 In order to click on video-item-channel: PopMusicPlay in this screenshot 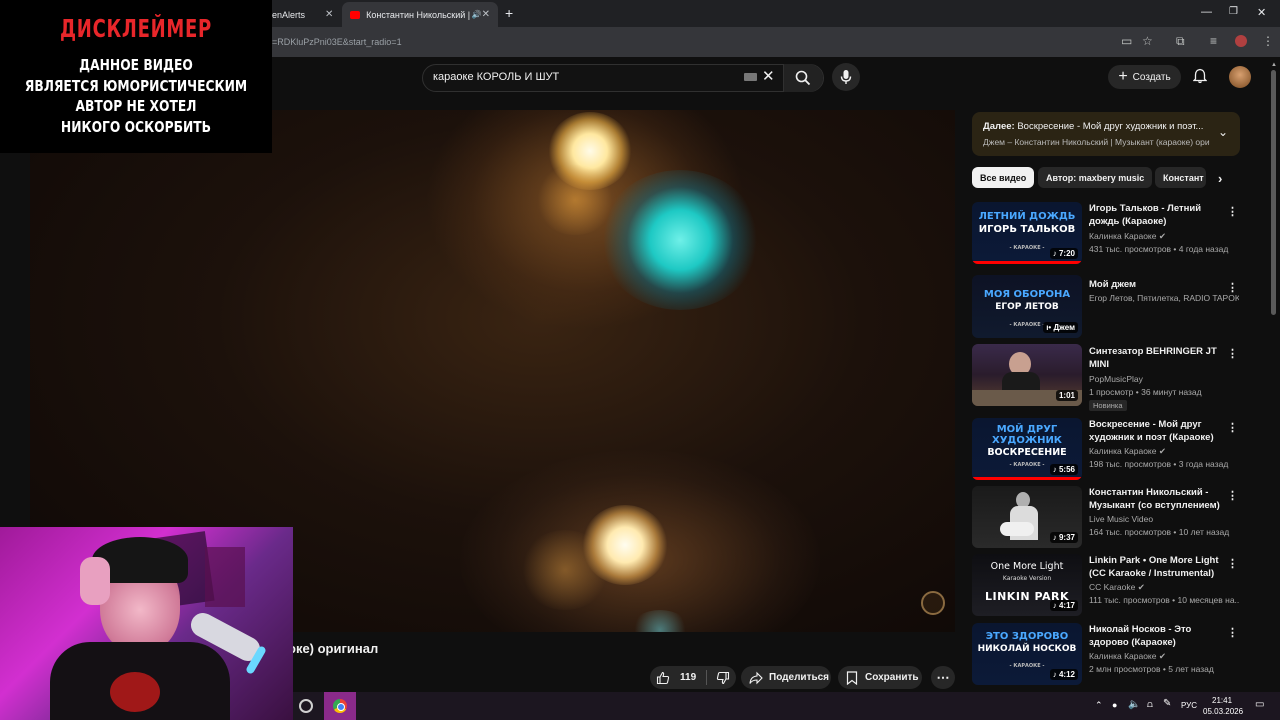, I will do `click(1164, 379)`.